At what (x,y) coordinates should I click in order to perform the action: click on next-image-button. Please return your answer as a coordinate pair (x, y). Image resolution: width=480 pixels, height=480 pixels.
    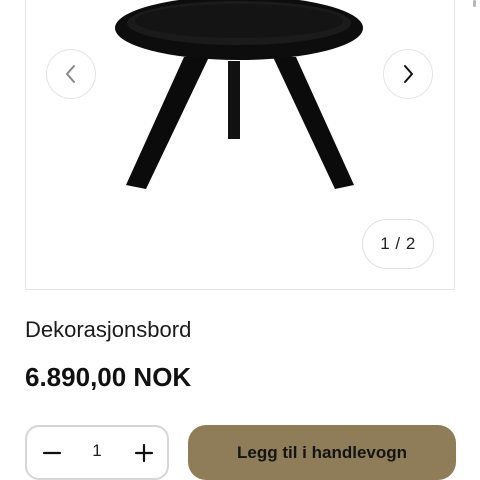
    Looking at the image, I should click on (408, 74).